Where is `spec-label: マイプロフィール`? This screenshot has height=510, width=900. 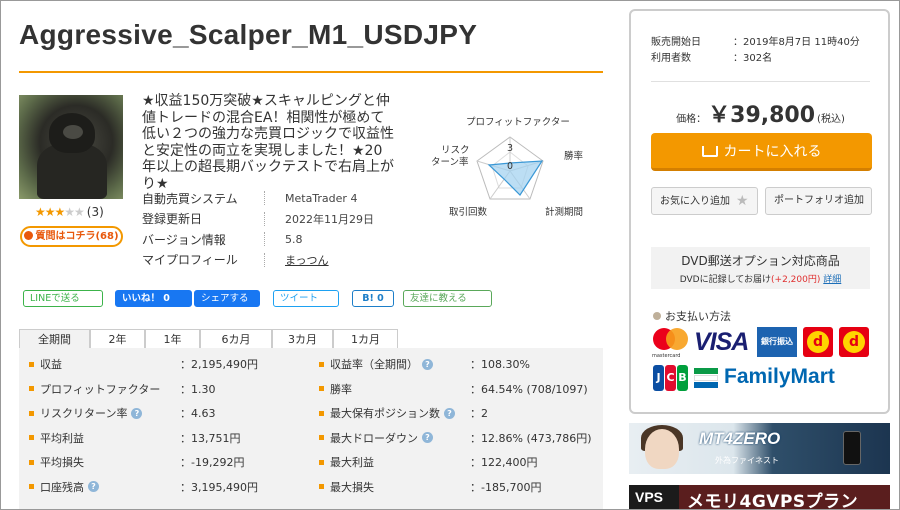
spec-label: マイプロフィール is located at coordinates (190, 260).